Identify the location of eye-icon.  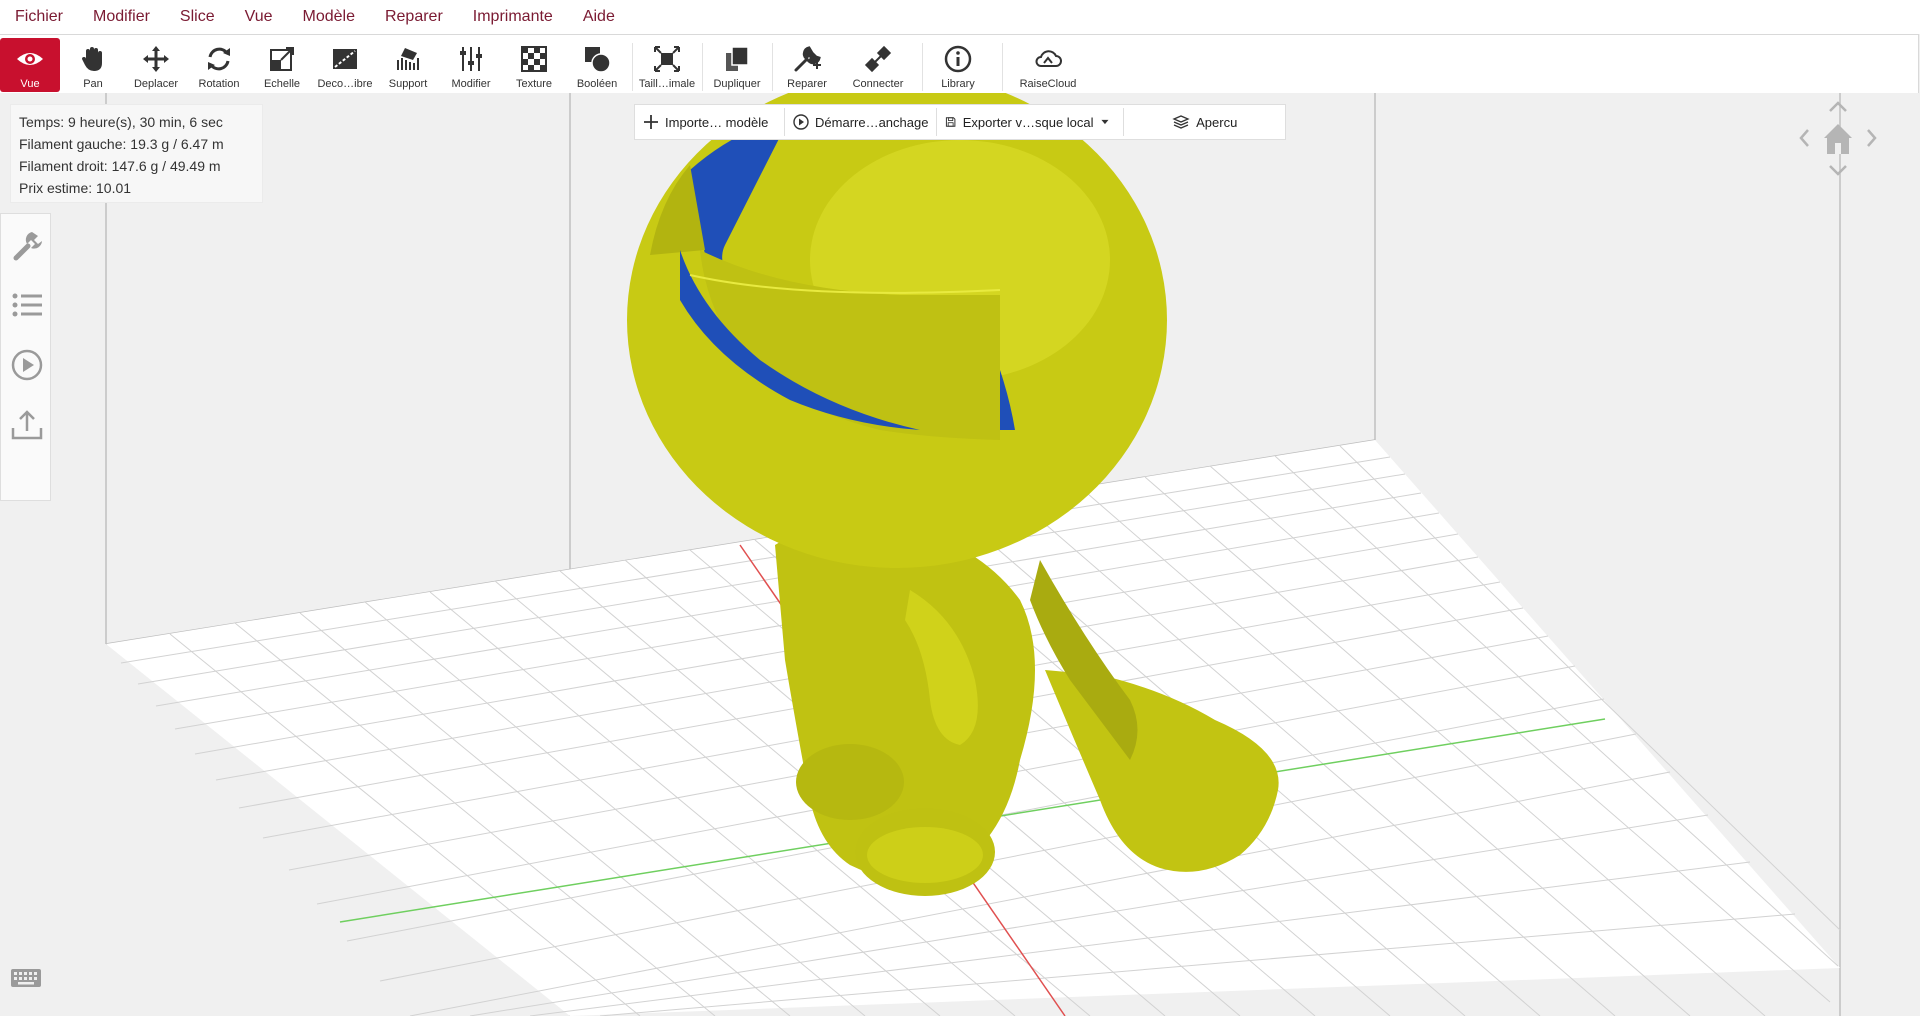
(30, 59).